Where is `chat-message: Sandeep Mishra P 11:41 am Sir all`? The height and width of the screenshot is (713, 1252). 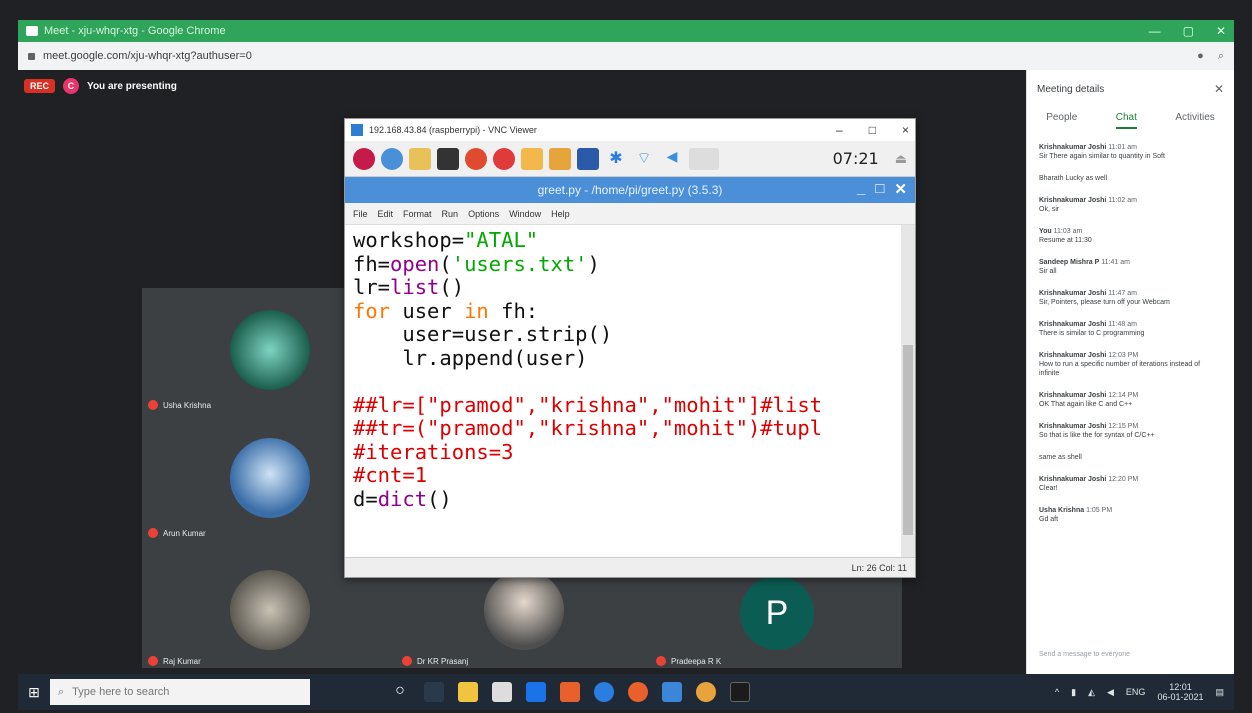
chat-message: Sandeep Mishra P 11:41 am Sir all is located at coordinates (1130, 273).